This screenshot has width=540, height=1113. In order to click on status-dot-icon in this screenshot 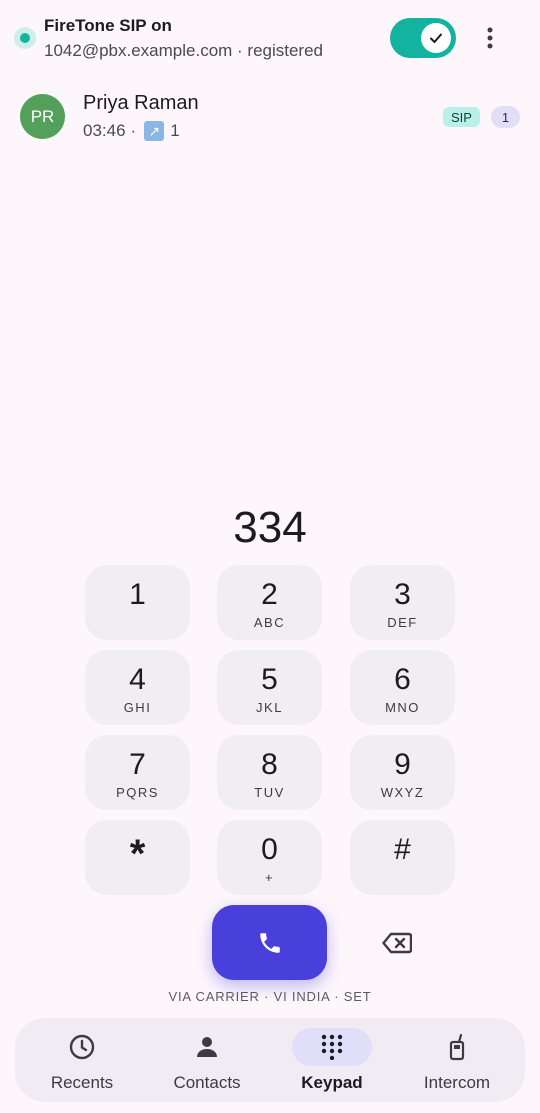, I will do `click(25, 38)`.